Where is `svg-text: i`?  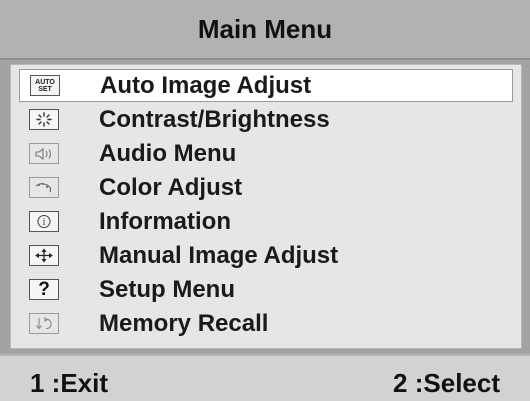 svg-text: i is located at coordinates (44, 222).